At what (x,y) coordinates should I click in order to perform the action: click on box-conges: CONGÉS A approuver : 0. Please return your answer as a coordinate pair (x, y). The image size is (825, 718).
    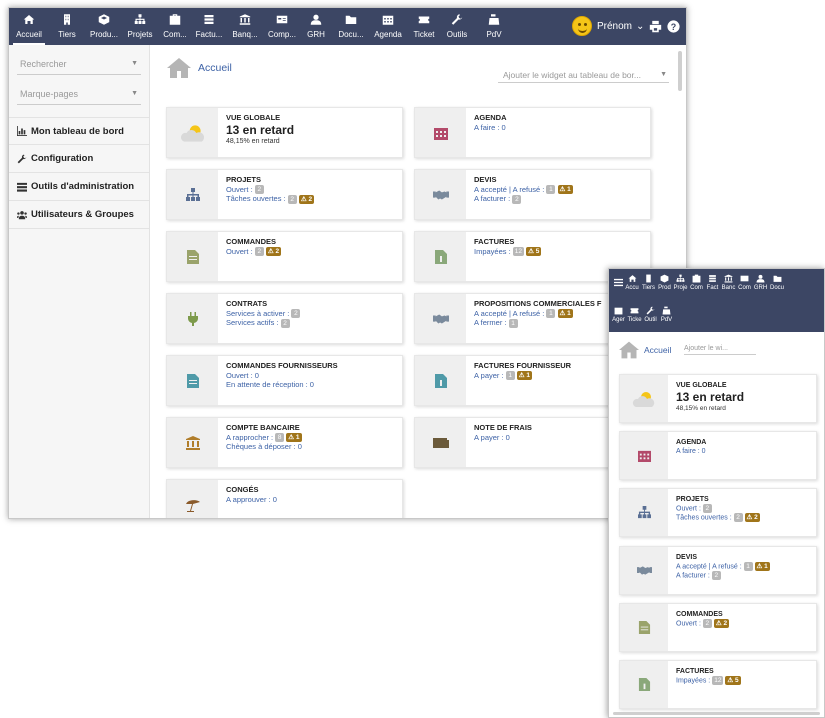
    Looking at the image, I should click on (284, 498).